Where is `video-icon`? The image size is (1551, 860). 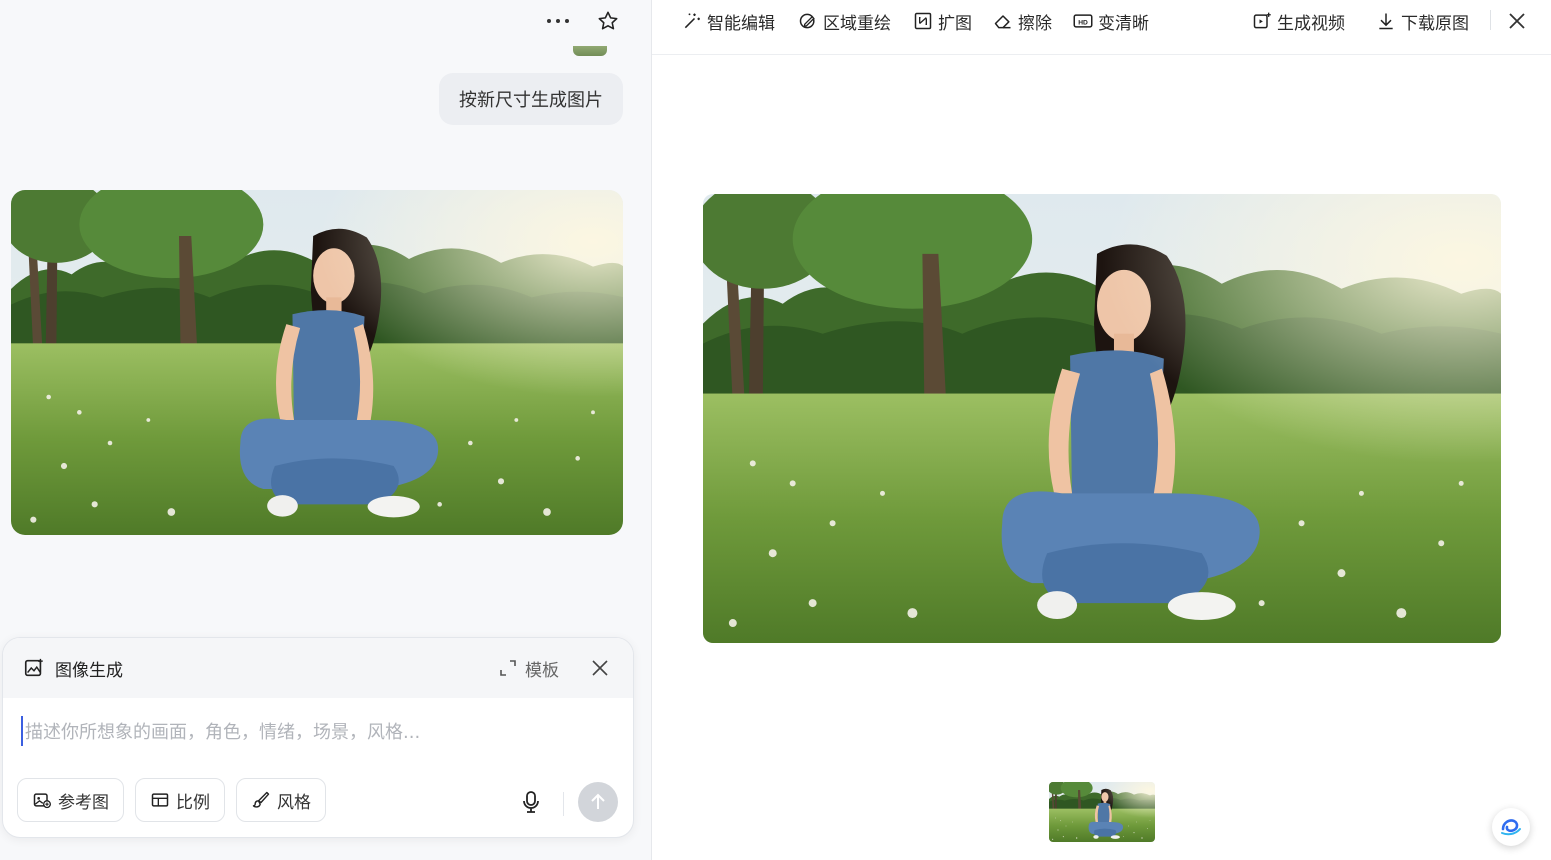
video-icon is located at coordinates (1262, 20).